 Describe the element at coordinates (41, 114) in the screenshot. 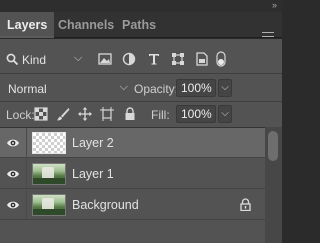

I see `lock-transparent-pixels-icon` at that location.